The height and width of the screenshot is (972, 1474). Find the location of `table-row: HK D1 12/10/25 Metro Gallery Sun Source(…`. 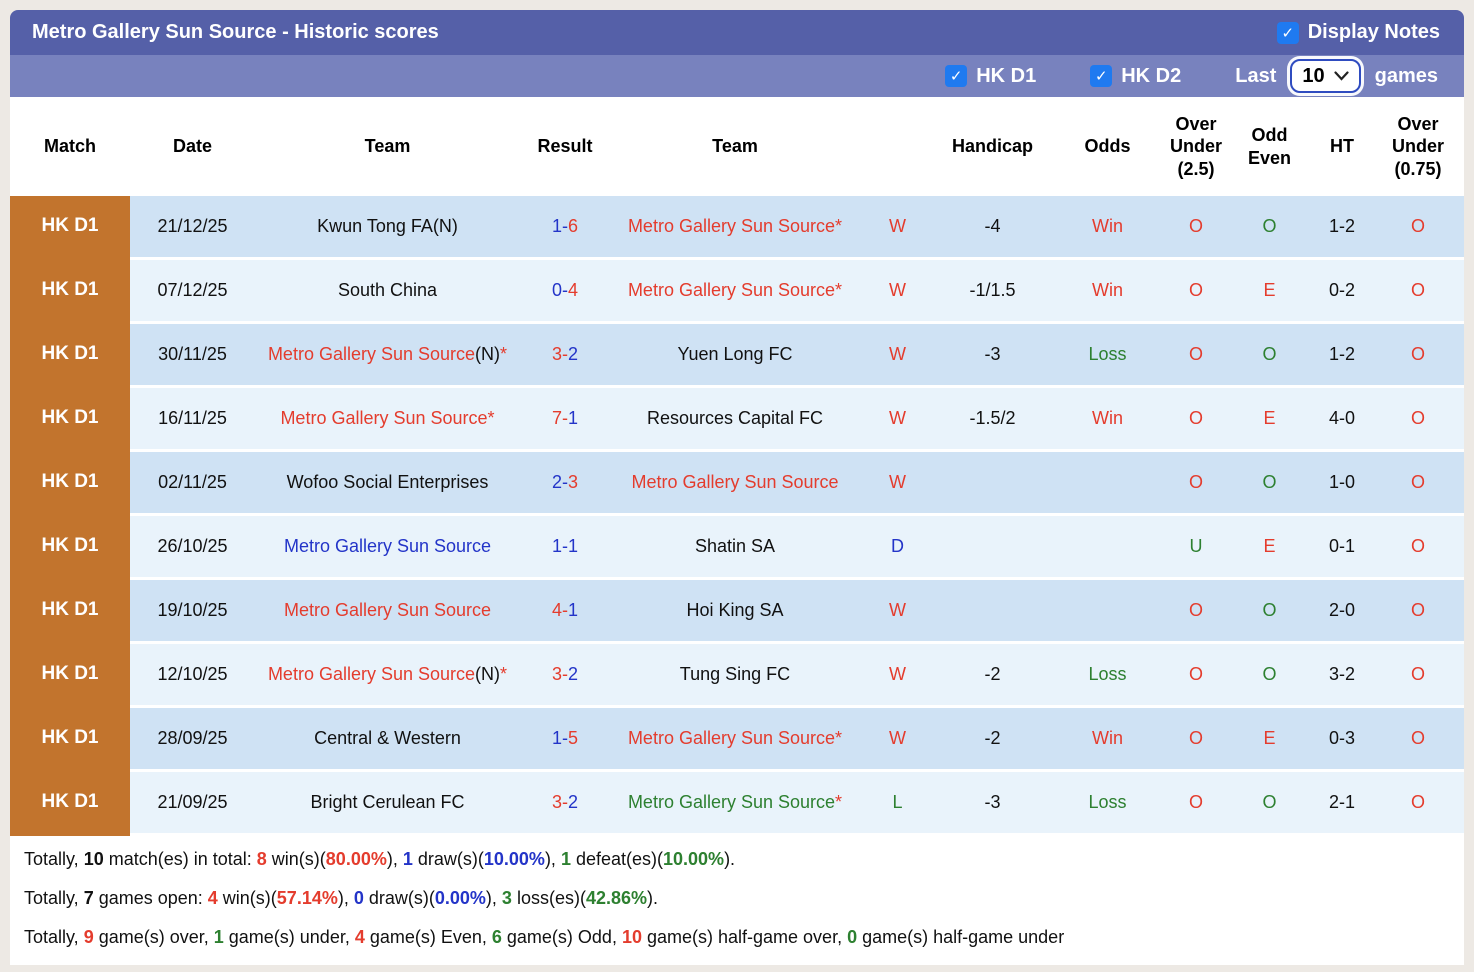

table-row: HK D1 12/10/25 Metro Gallery Sun Source(… is located at coordinates (737, 676).